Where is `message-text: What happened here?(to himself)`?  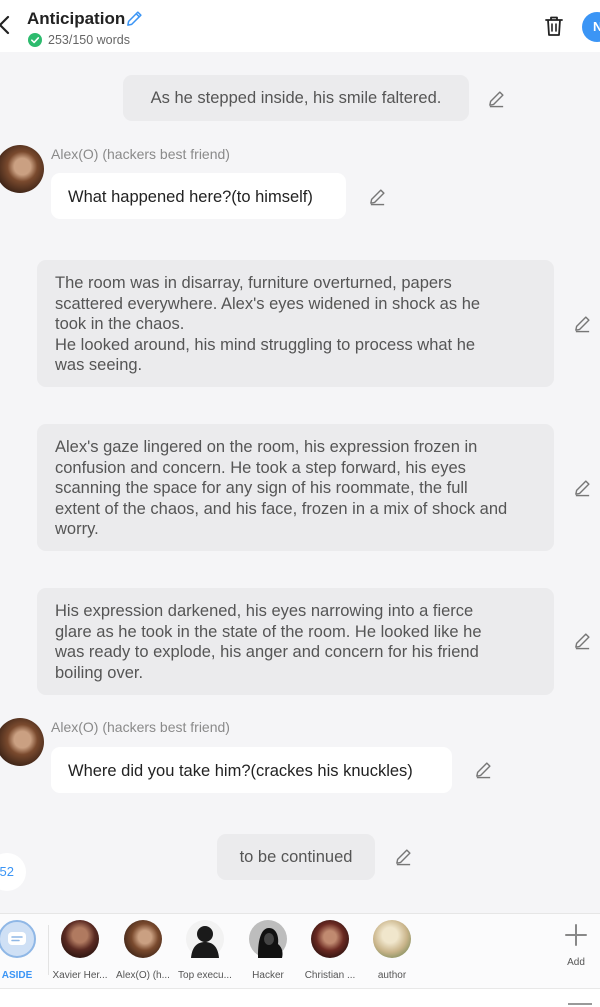
message-text: What happened here?(to himself) is located at coordinates (190, 197).